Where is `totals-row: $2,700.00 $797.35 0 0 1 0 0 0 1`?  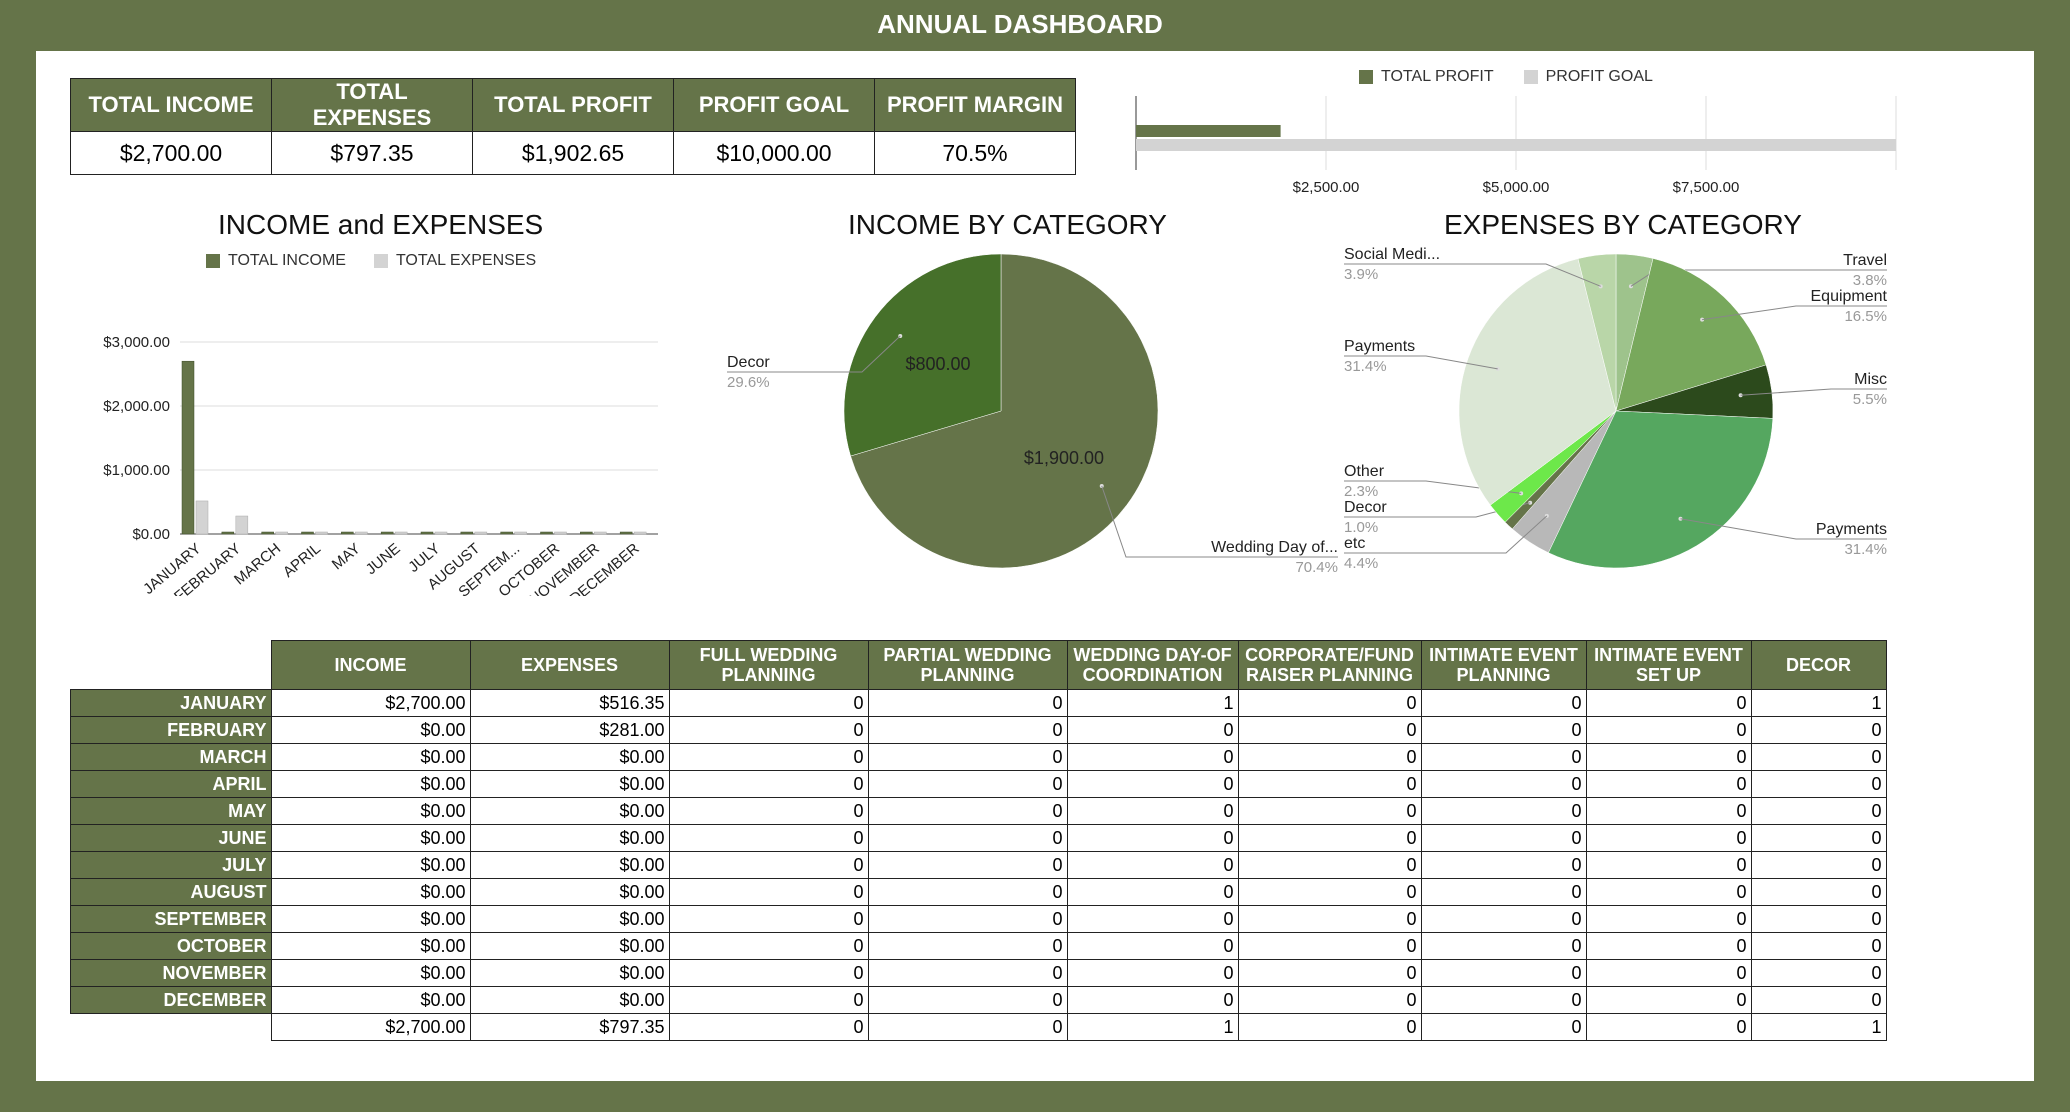 totals-row: $2,700.00 $797.35 0 0 1 0 0 0 1 is located at coordinates (978, 1027).